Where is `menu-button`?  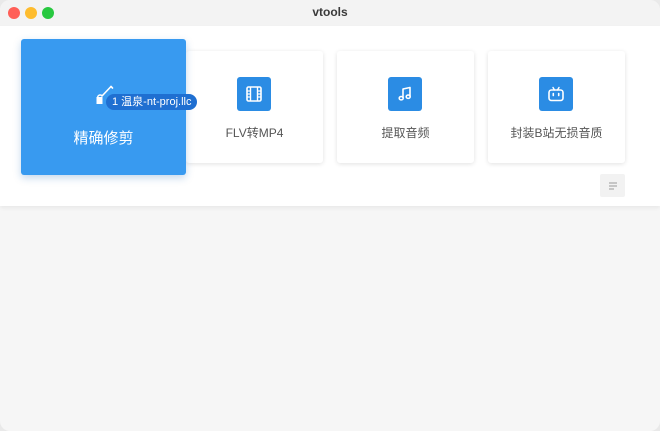 menu-button is located at coordinates (612, 185).